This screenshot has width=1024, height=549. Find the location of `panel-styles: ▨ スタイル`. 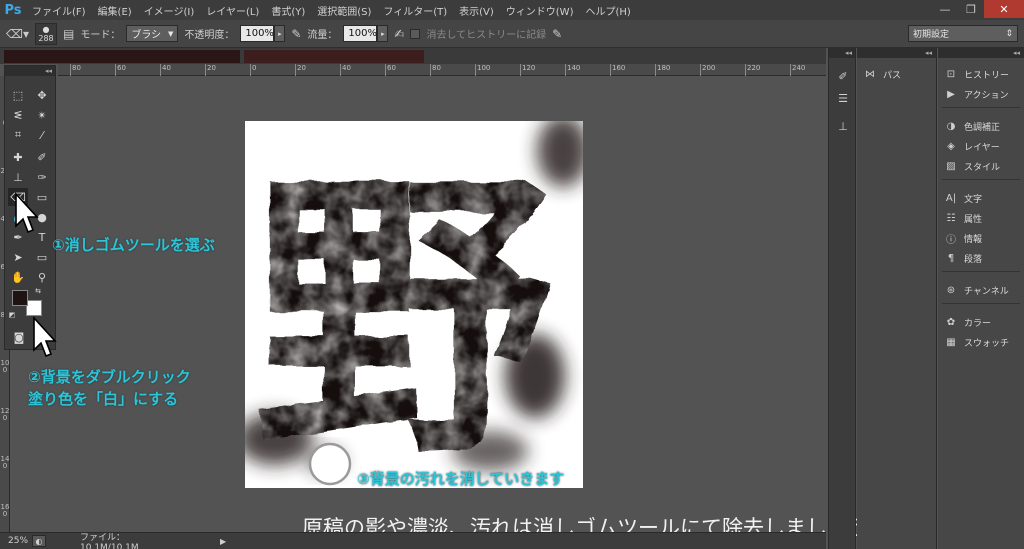

panel-styles: ▨ スタイル is located at coordinates (972, 166).